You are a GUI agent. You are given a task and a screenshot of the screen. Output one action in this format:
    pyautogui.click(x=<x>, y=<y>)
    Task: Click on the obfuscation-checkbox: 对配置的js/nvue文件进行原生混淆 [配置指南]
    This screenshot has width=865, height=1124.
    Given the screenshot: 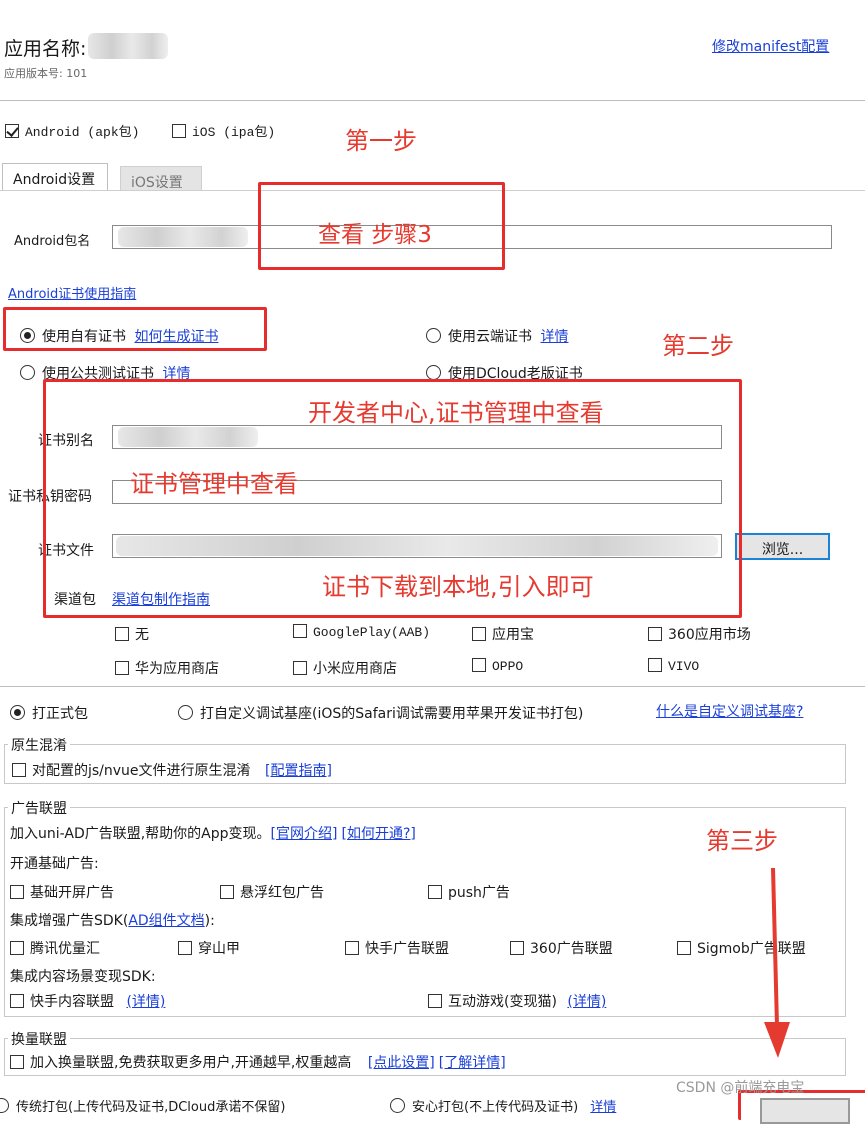 What is the action you would take?
    pyautogui.click(x=172, y=770)
    